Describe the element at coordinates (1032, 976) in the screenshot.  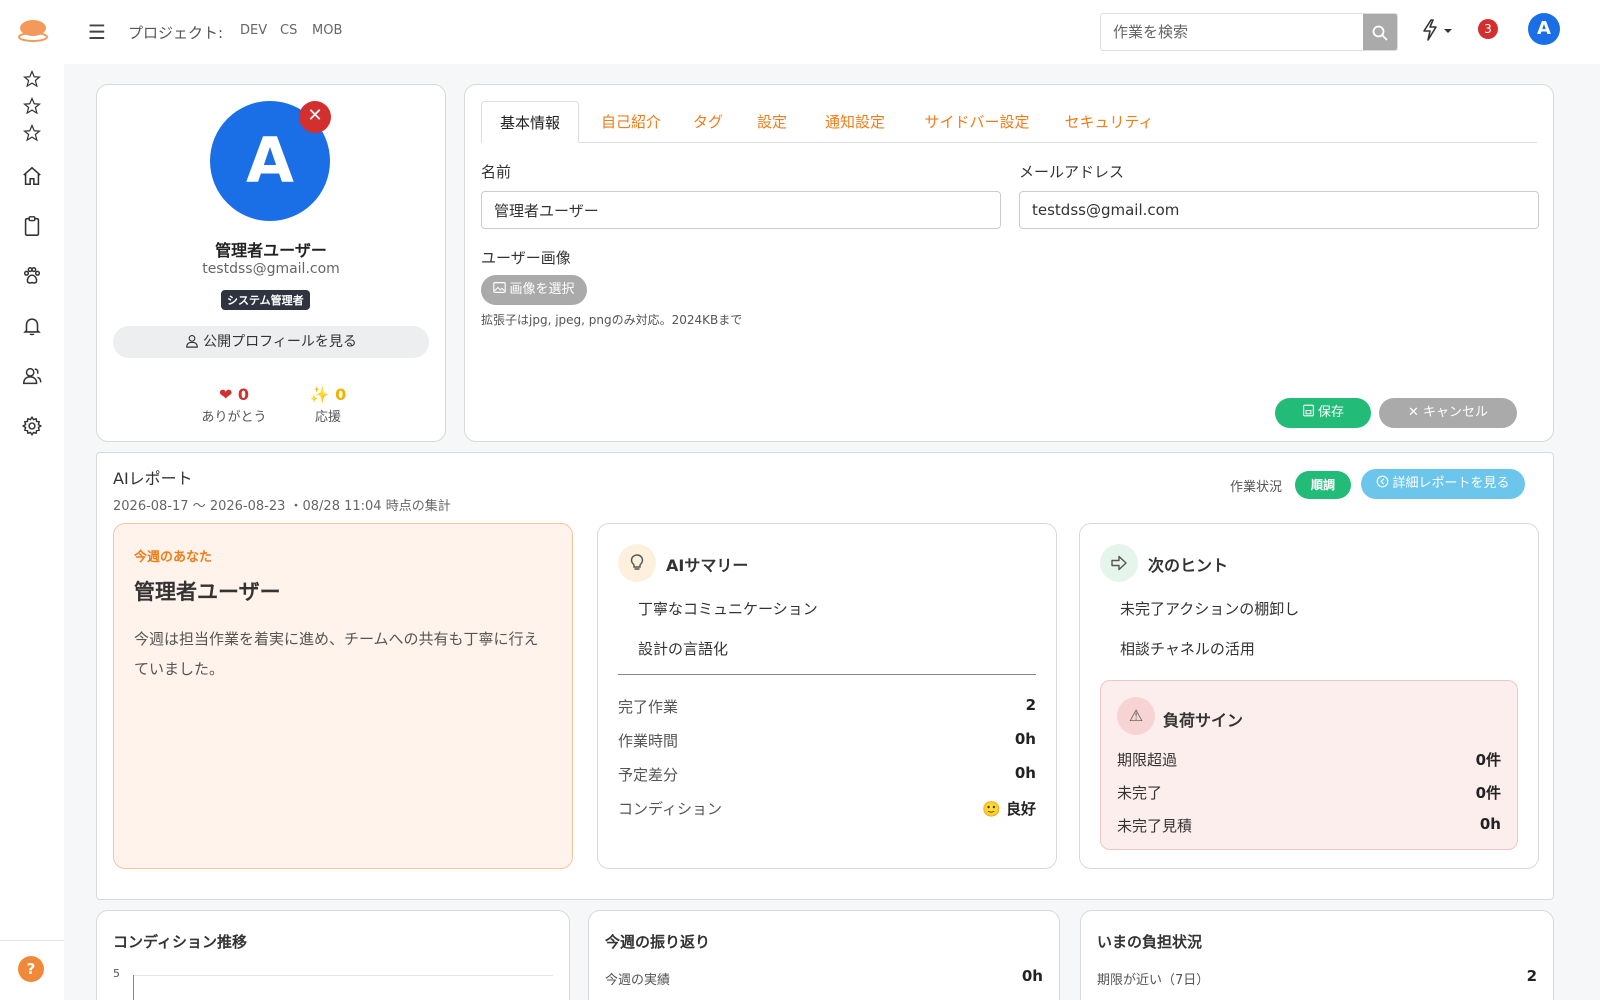
I see `weekly-review-row-value: 0h` at that location.